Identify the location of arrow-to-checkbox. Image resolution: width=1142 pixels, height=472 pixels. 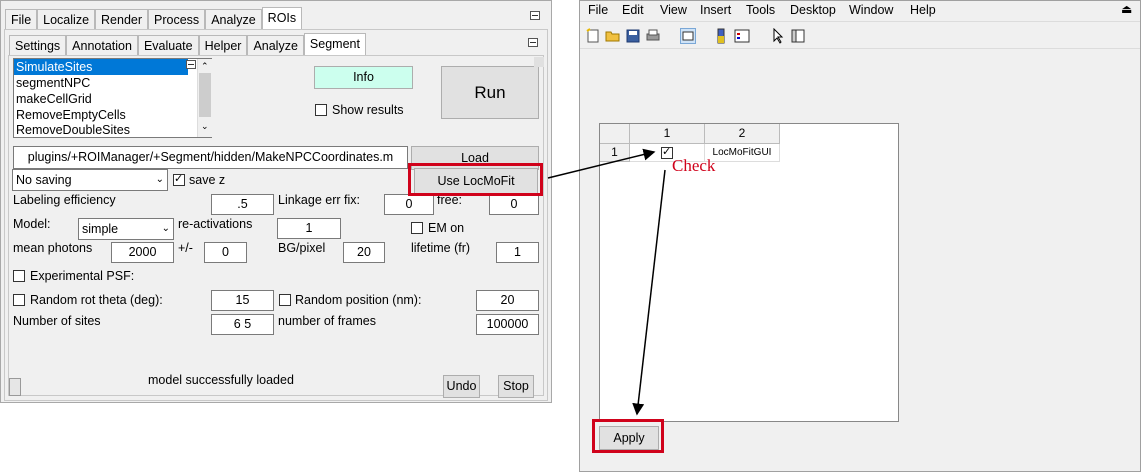
(601, 163).